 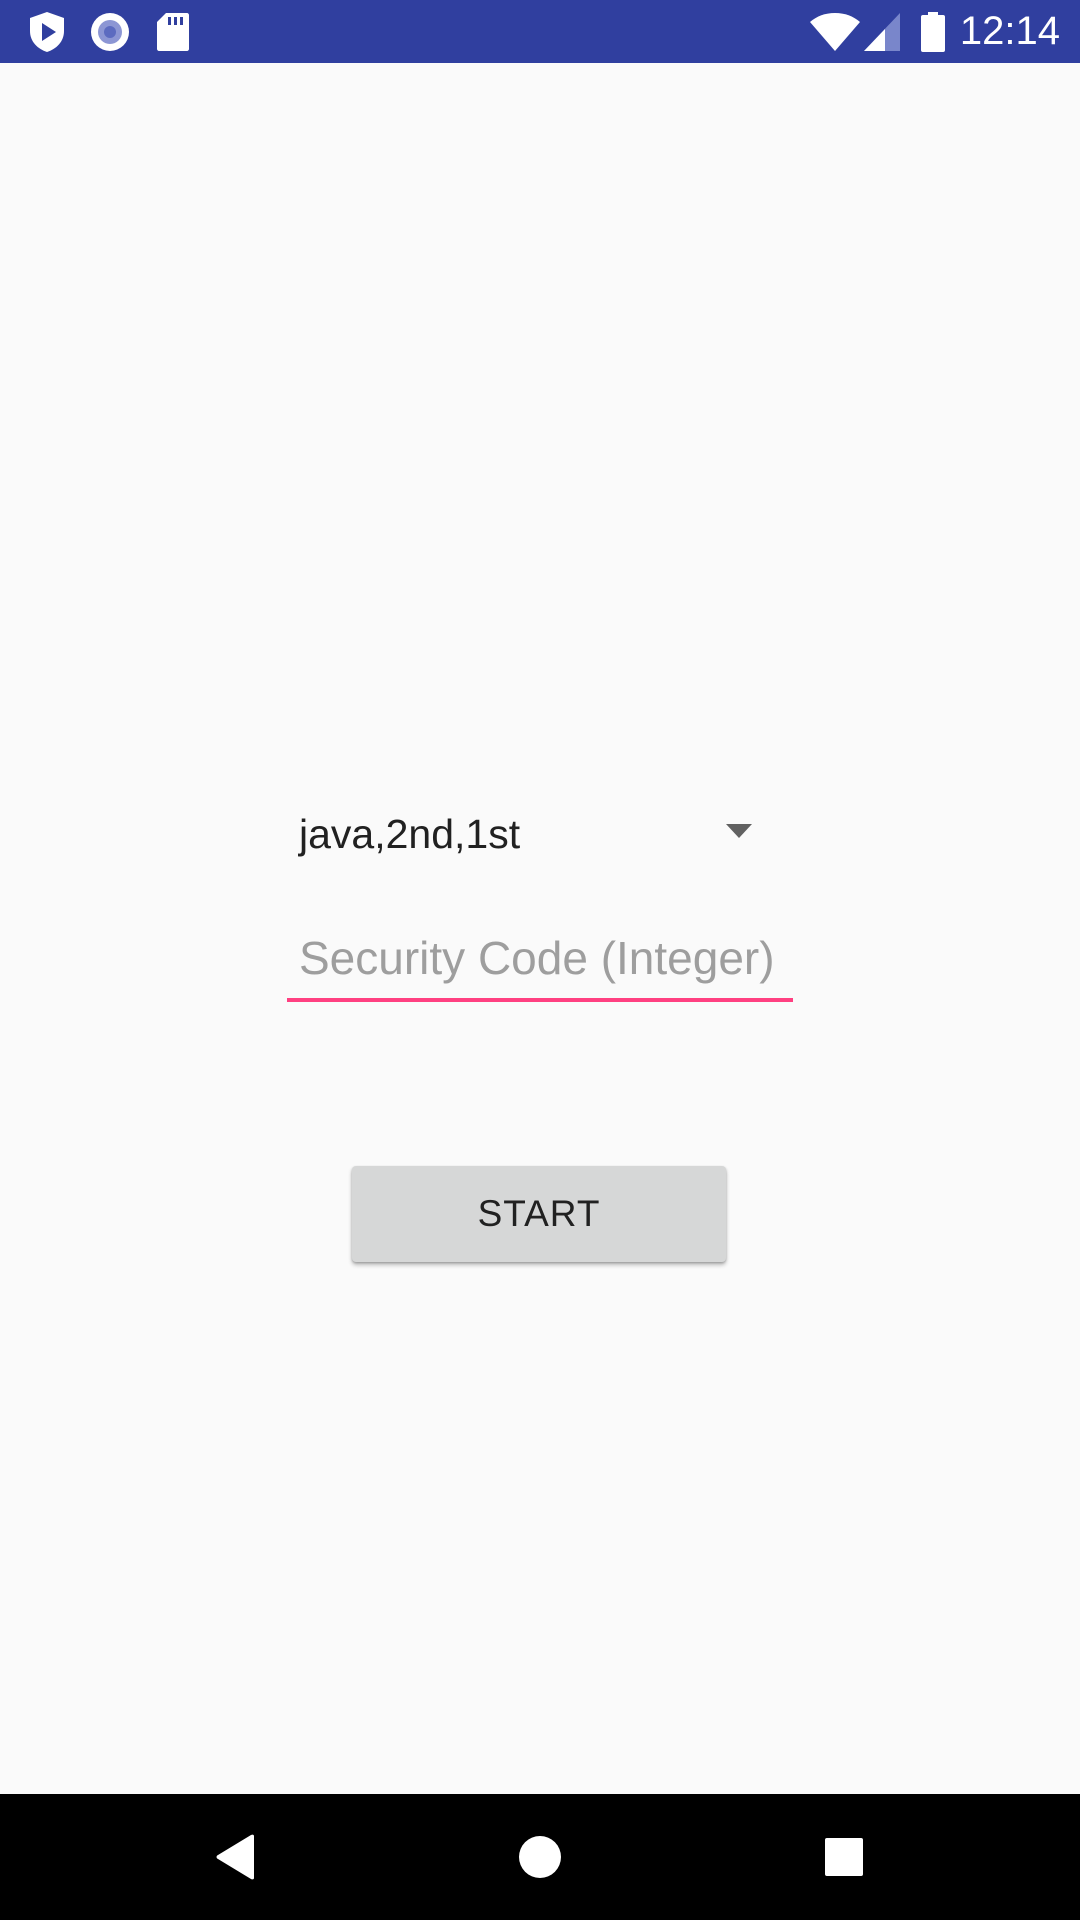 I want to click on security-code-field, so click(x=540, y=961).